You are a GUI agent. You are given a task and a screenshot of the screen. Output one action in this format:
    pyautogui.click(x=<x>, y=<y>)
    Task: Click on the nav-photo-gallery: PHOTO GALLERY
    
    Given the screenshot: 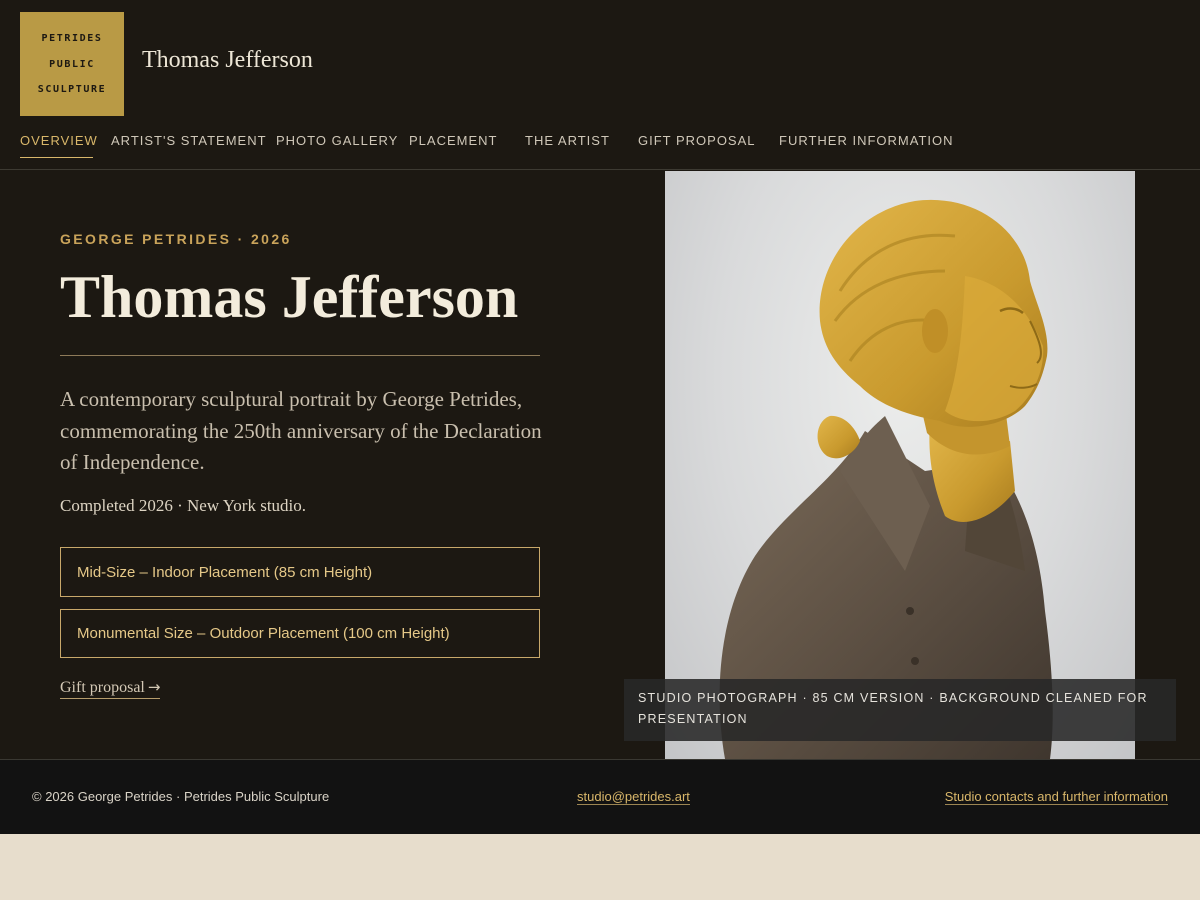 What is the action you would take?
    pyautogui.click(x=337, y=140)
    